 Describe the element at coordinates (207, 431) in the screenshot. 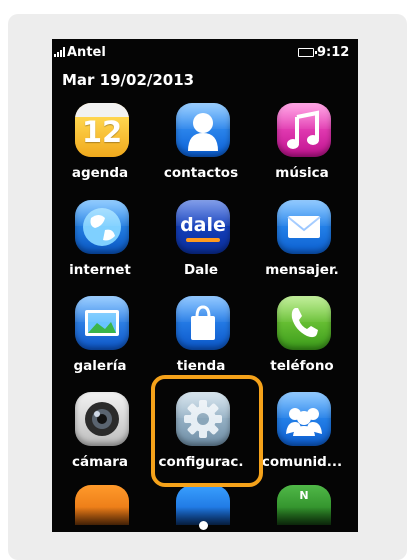

I see `highlight-configurac` at that location.